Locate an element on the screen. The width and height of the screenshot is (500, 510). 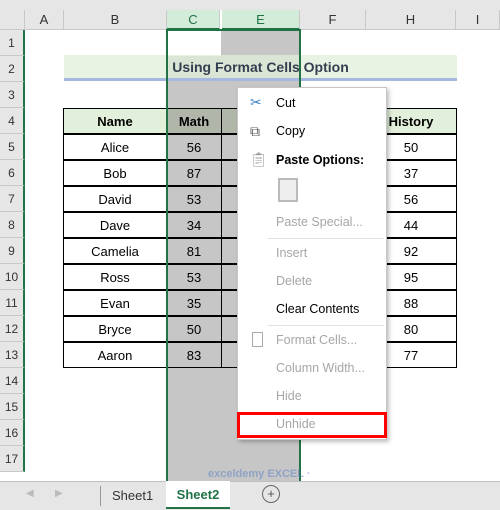
unhide-highlight-box is located at coordinates (312, 425).